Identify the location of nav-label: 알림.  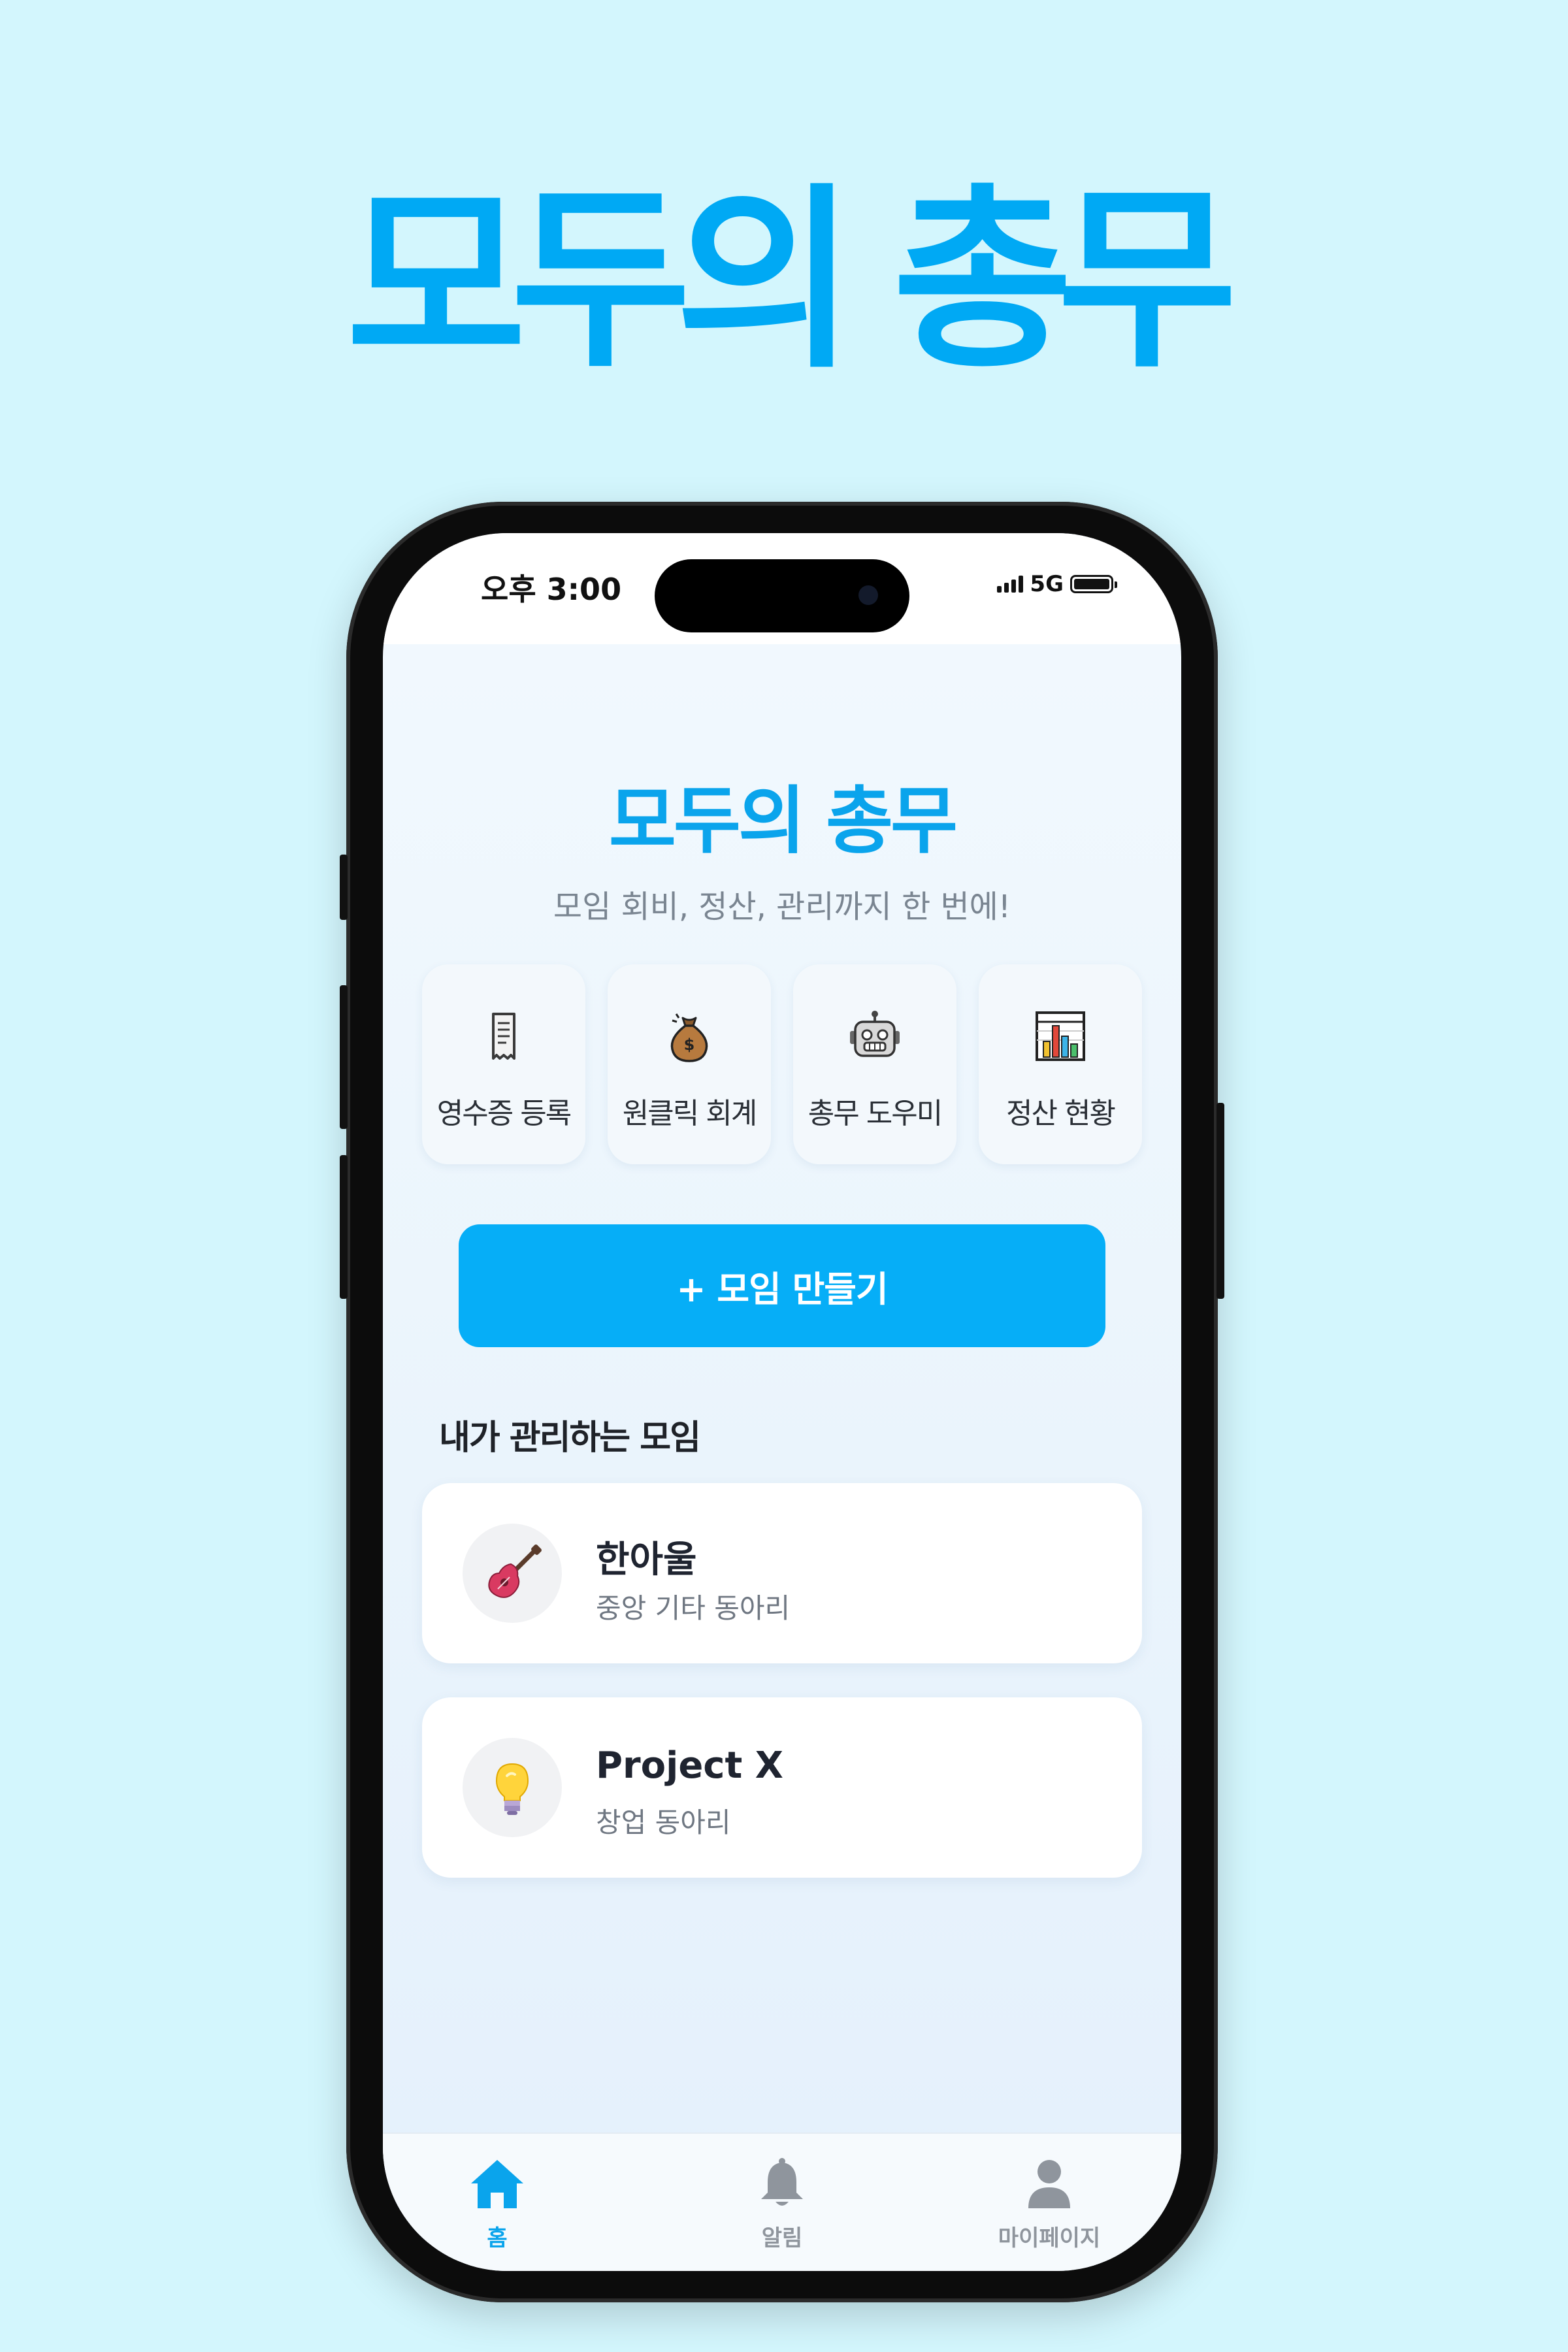
(782, 2238).